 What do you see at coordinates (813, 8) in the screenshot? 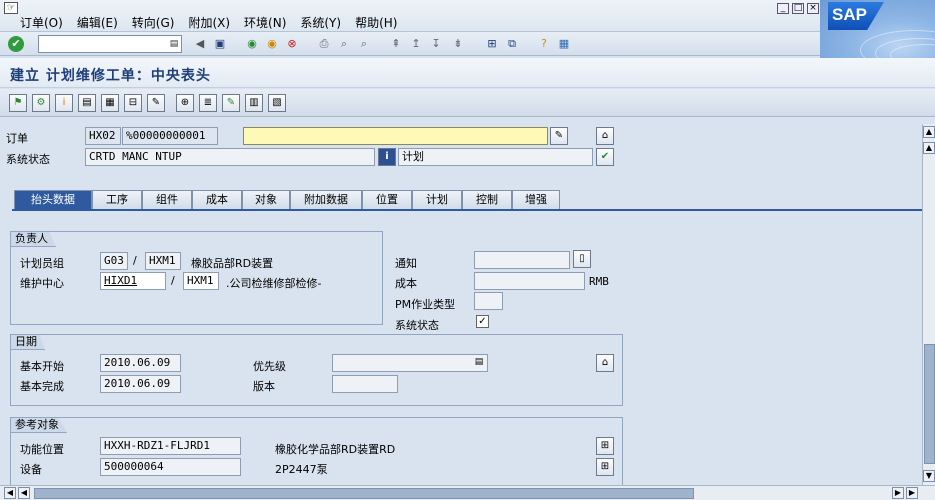
I see `close-window-button: ×` at bounding box center [813, 8].